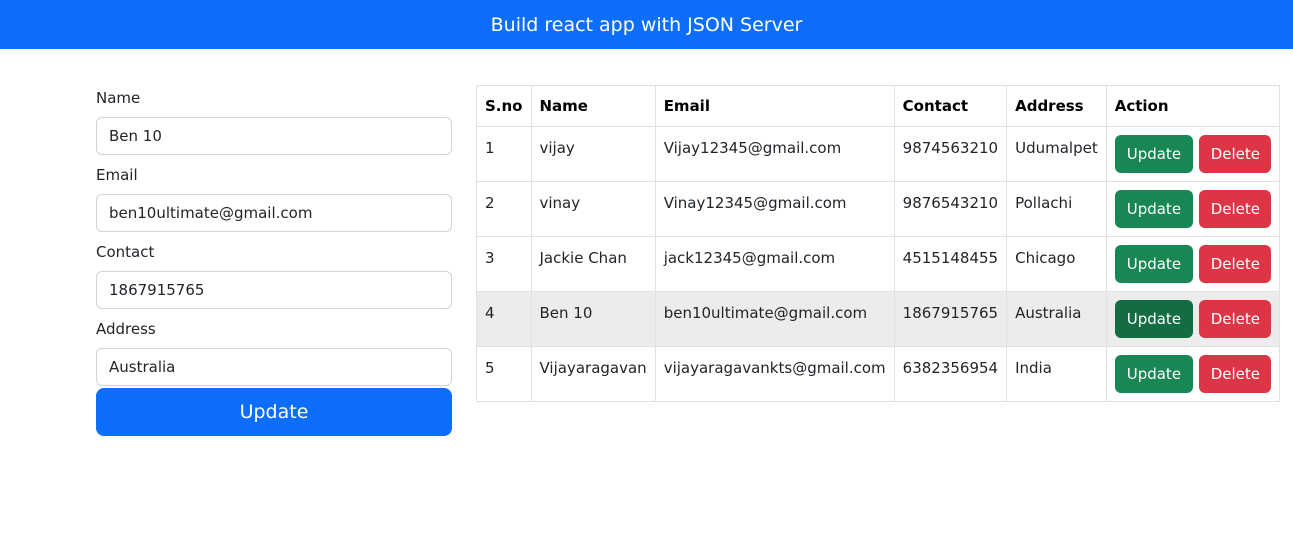 The image size is (1293, 549). What do you see at coordinates (274, 290) in the screenshot?
I see `contact-input` at bounding box center [274, 290].